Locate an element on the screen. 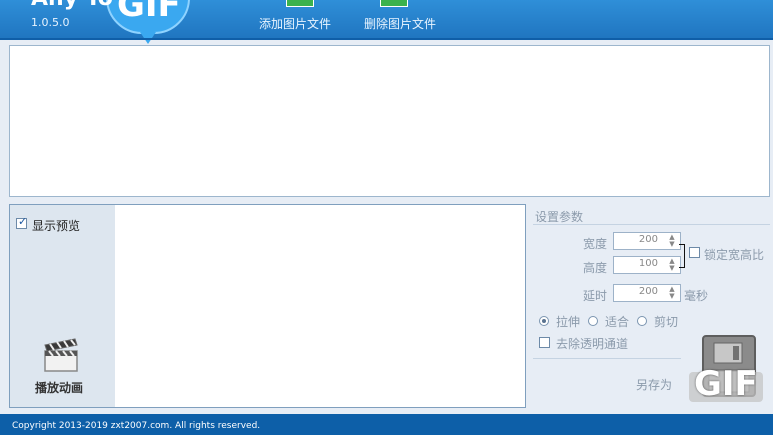 This screenshot has width=773, height=435. show-preview-label: 显示预览 is located at coordinates (56, 226).